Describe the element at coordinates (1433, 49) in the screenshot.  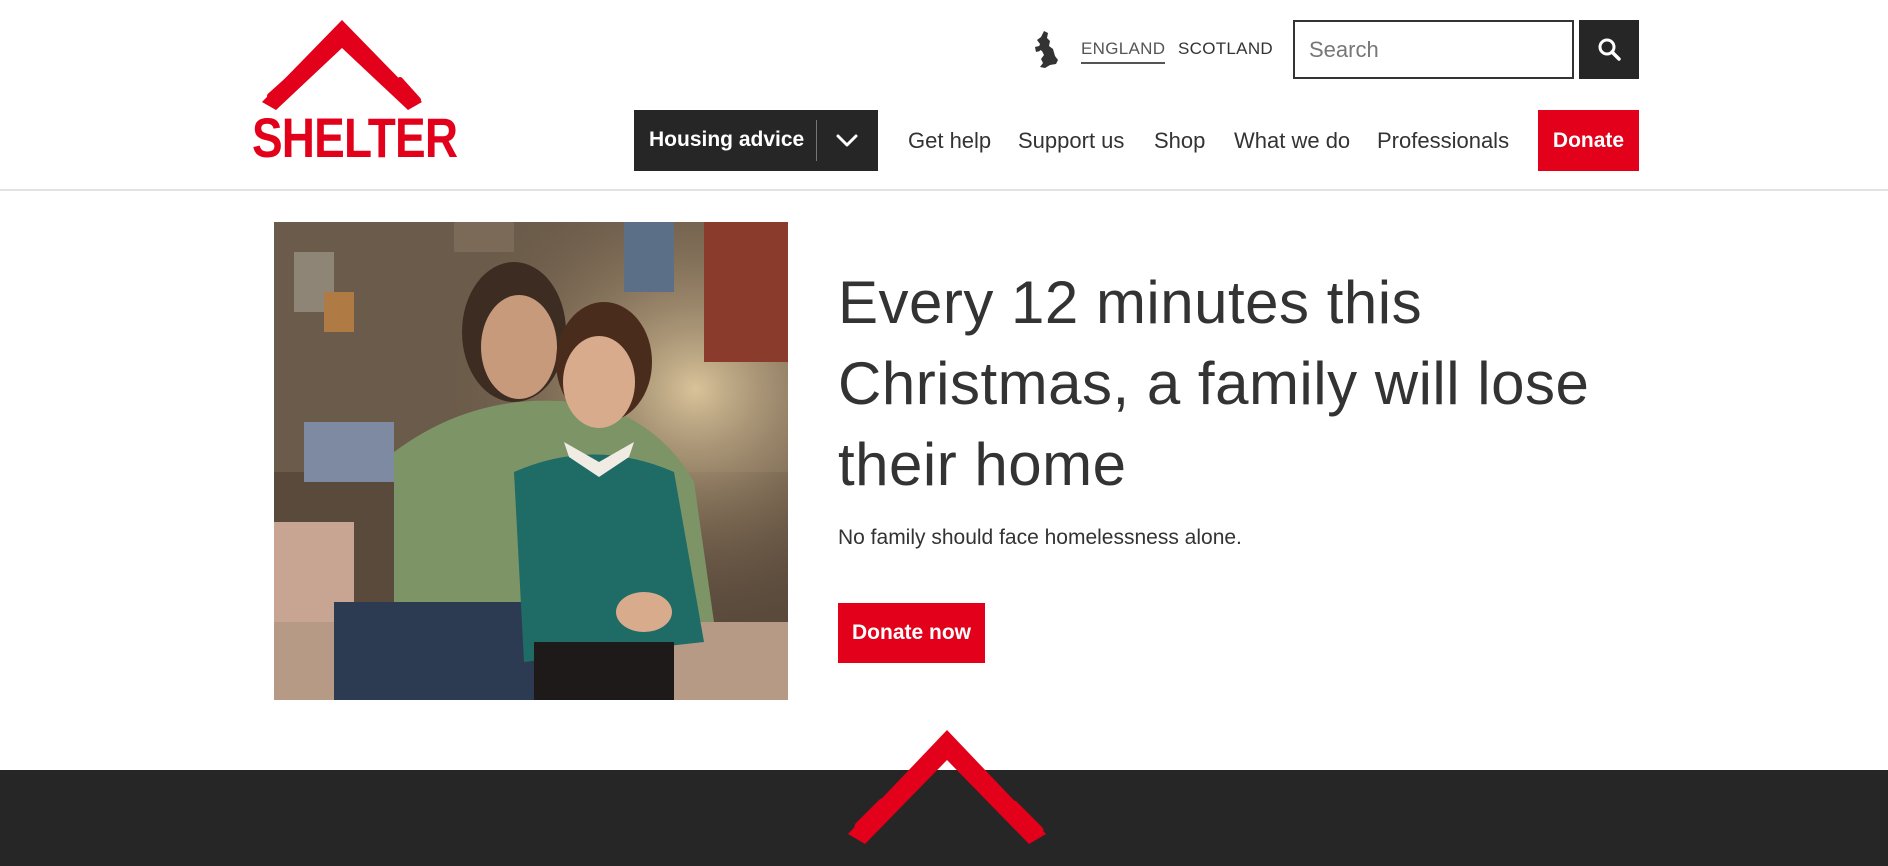
I see `search-input` at that location.